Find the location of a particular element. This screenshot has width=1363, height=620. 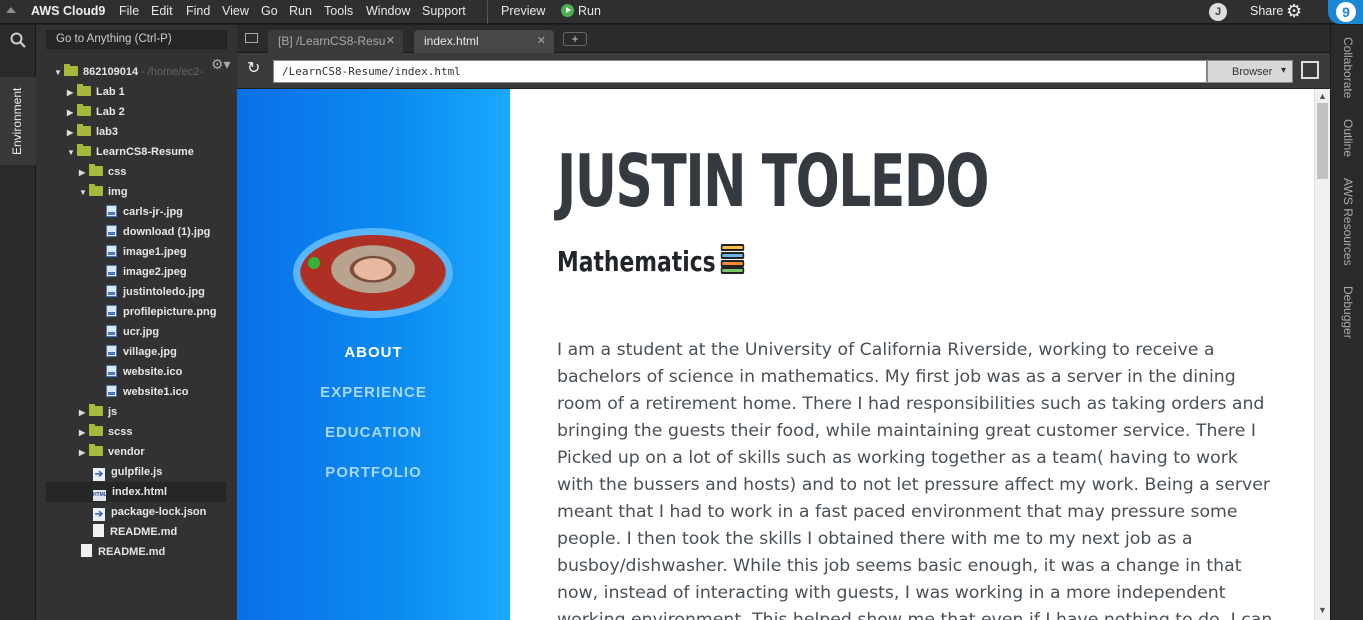

tree-file-selected: HTML index.html is located at coordinates (136, 492).